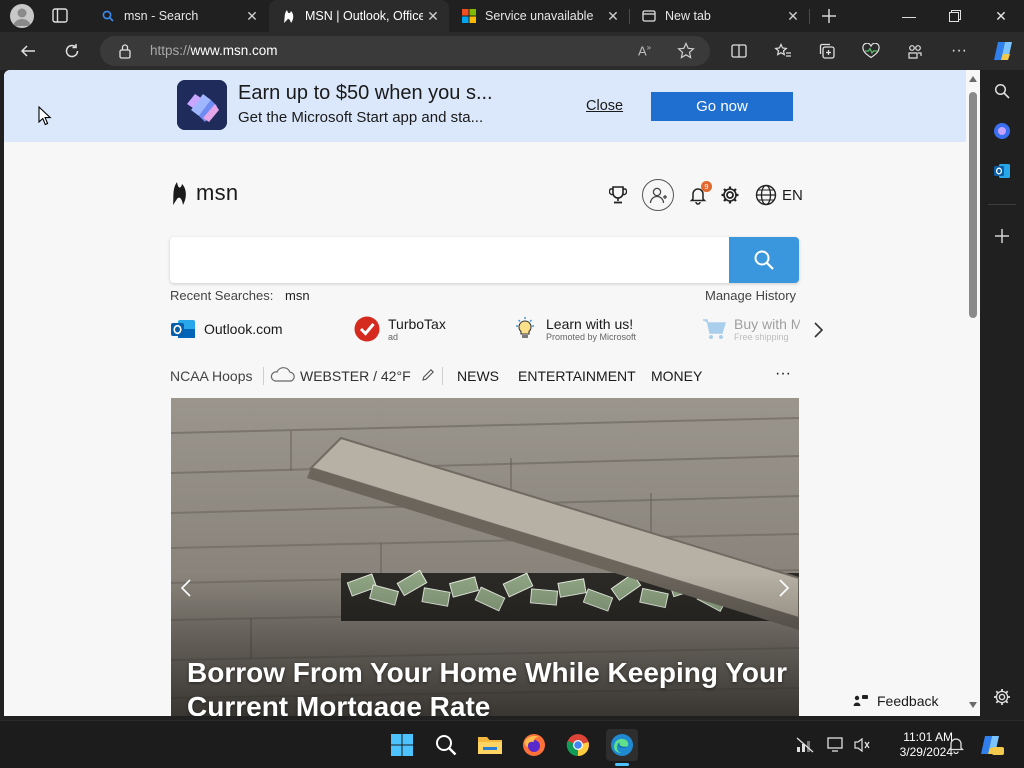 This screenshot has width=1024, height=768. I want to click on copilot-preview-button, so click(992, 745).